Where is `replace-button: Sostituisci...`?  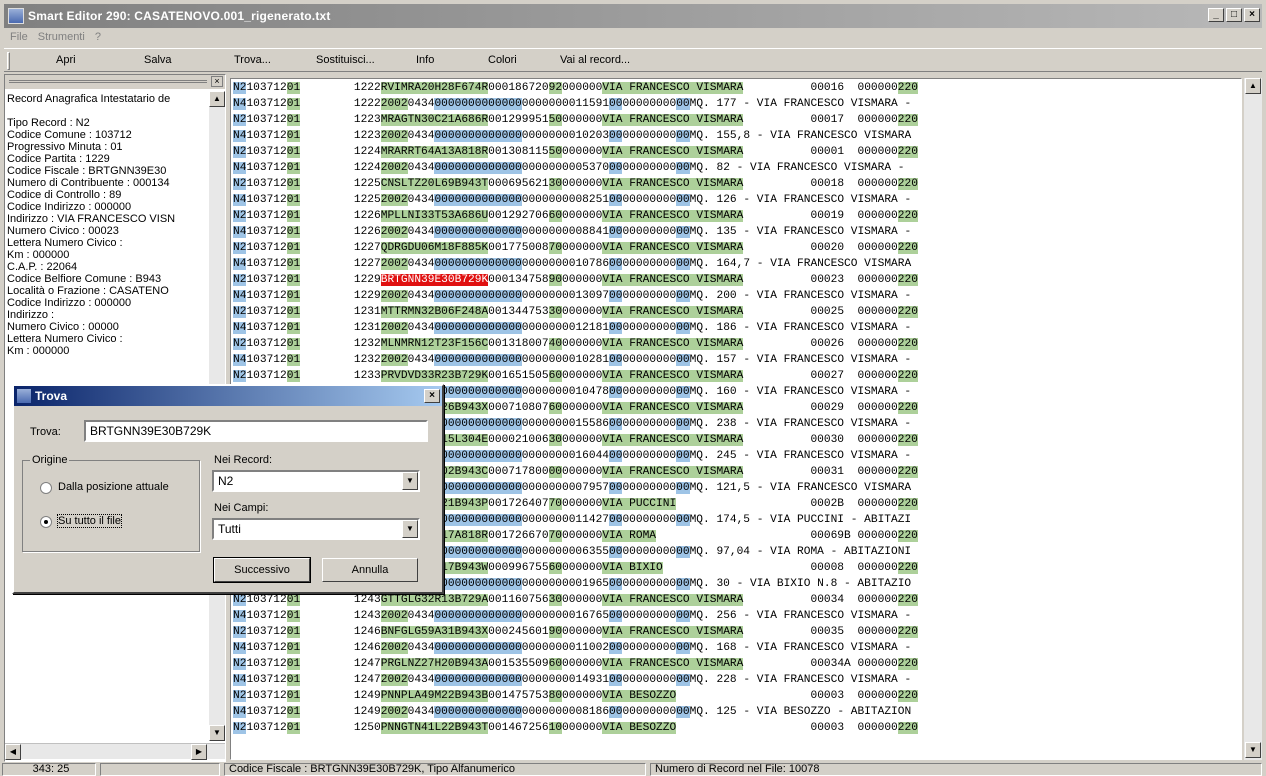
replace-button: Sostituisci... is located at coordinates (345, 60).